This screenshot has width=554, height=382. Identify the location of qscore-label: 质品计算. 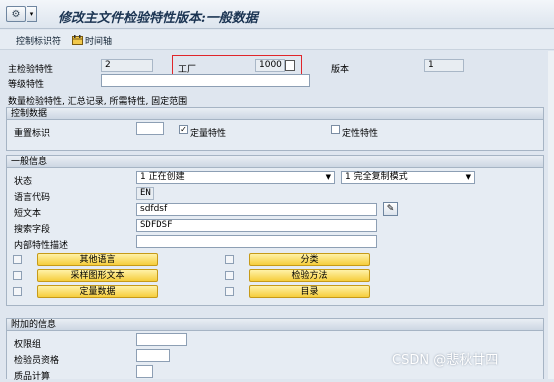
(32, 377).